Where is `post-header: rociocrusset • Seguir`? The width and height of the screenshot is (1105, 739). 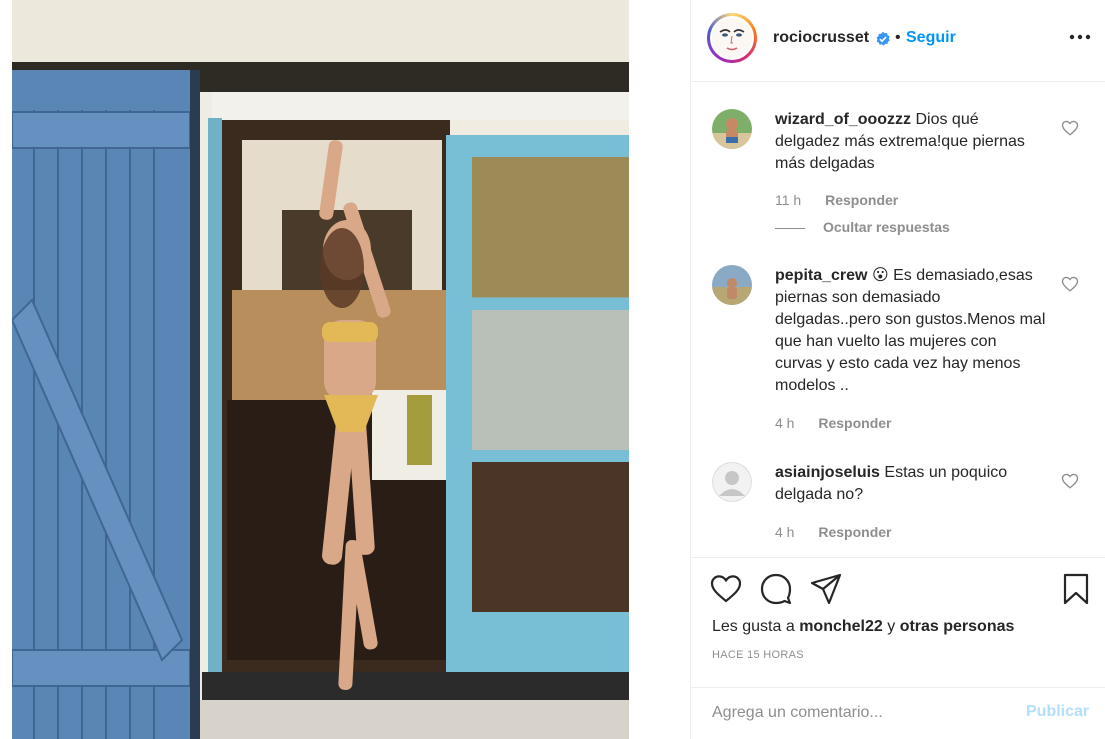 post-header: rociocrusset • Seguir is located at coordinates (898, 41).